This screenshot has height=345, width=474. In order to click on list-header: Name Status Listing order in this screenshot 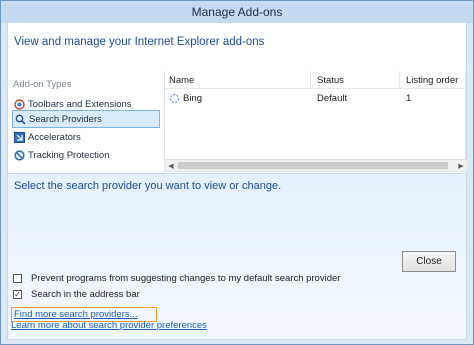, I will do `click(316, 80)`.